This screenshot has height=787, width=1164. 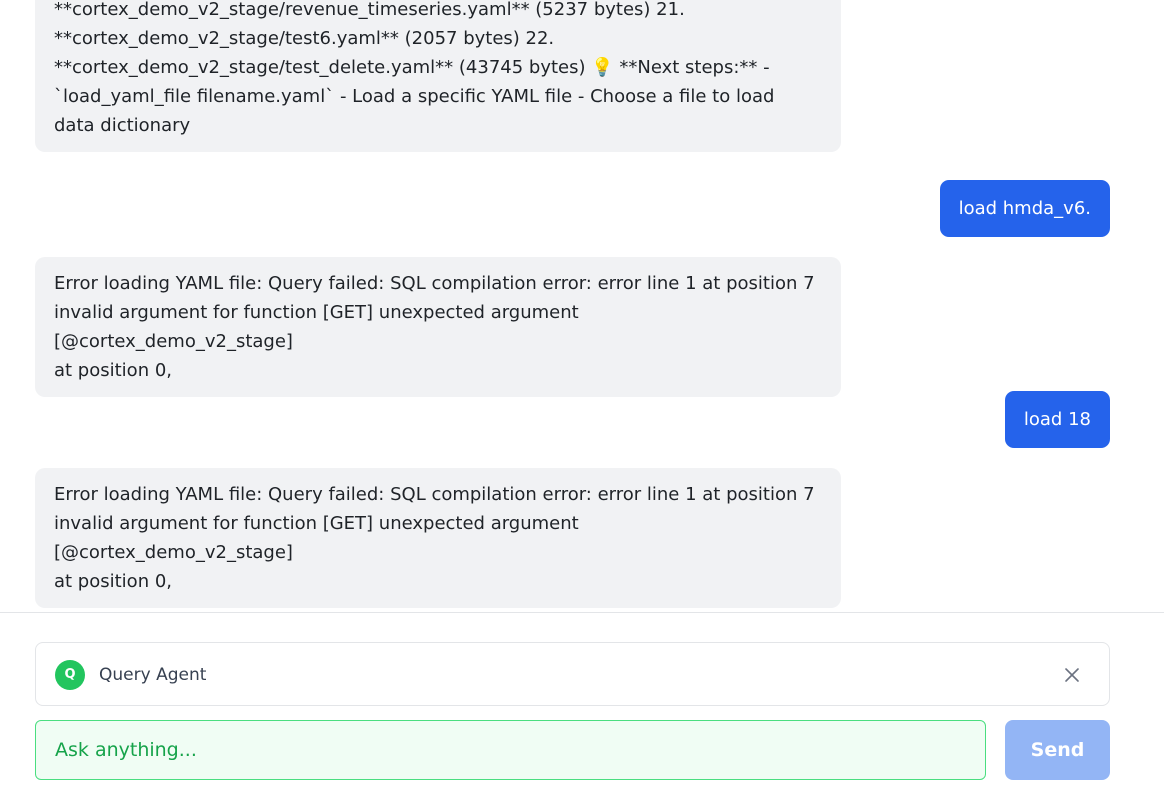 What do you see at coordinates (572, 674) in the screenshot?
I see `selected-agent-bar: Q Query Agent` at bounding box center [572, 674].